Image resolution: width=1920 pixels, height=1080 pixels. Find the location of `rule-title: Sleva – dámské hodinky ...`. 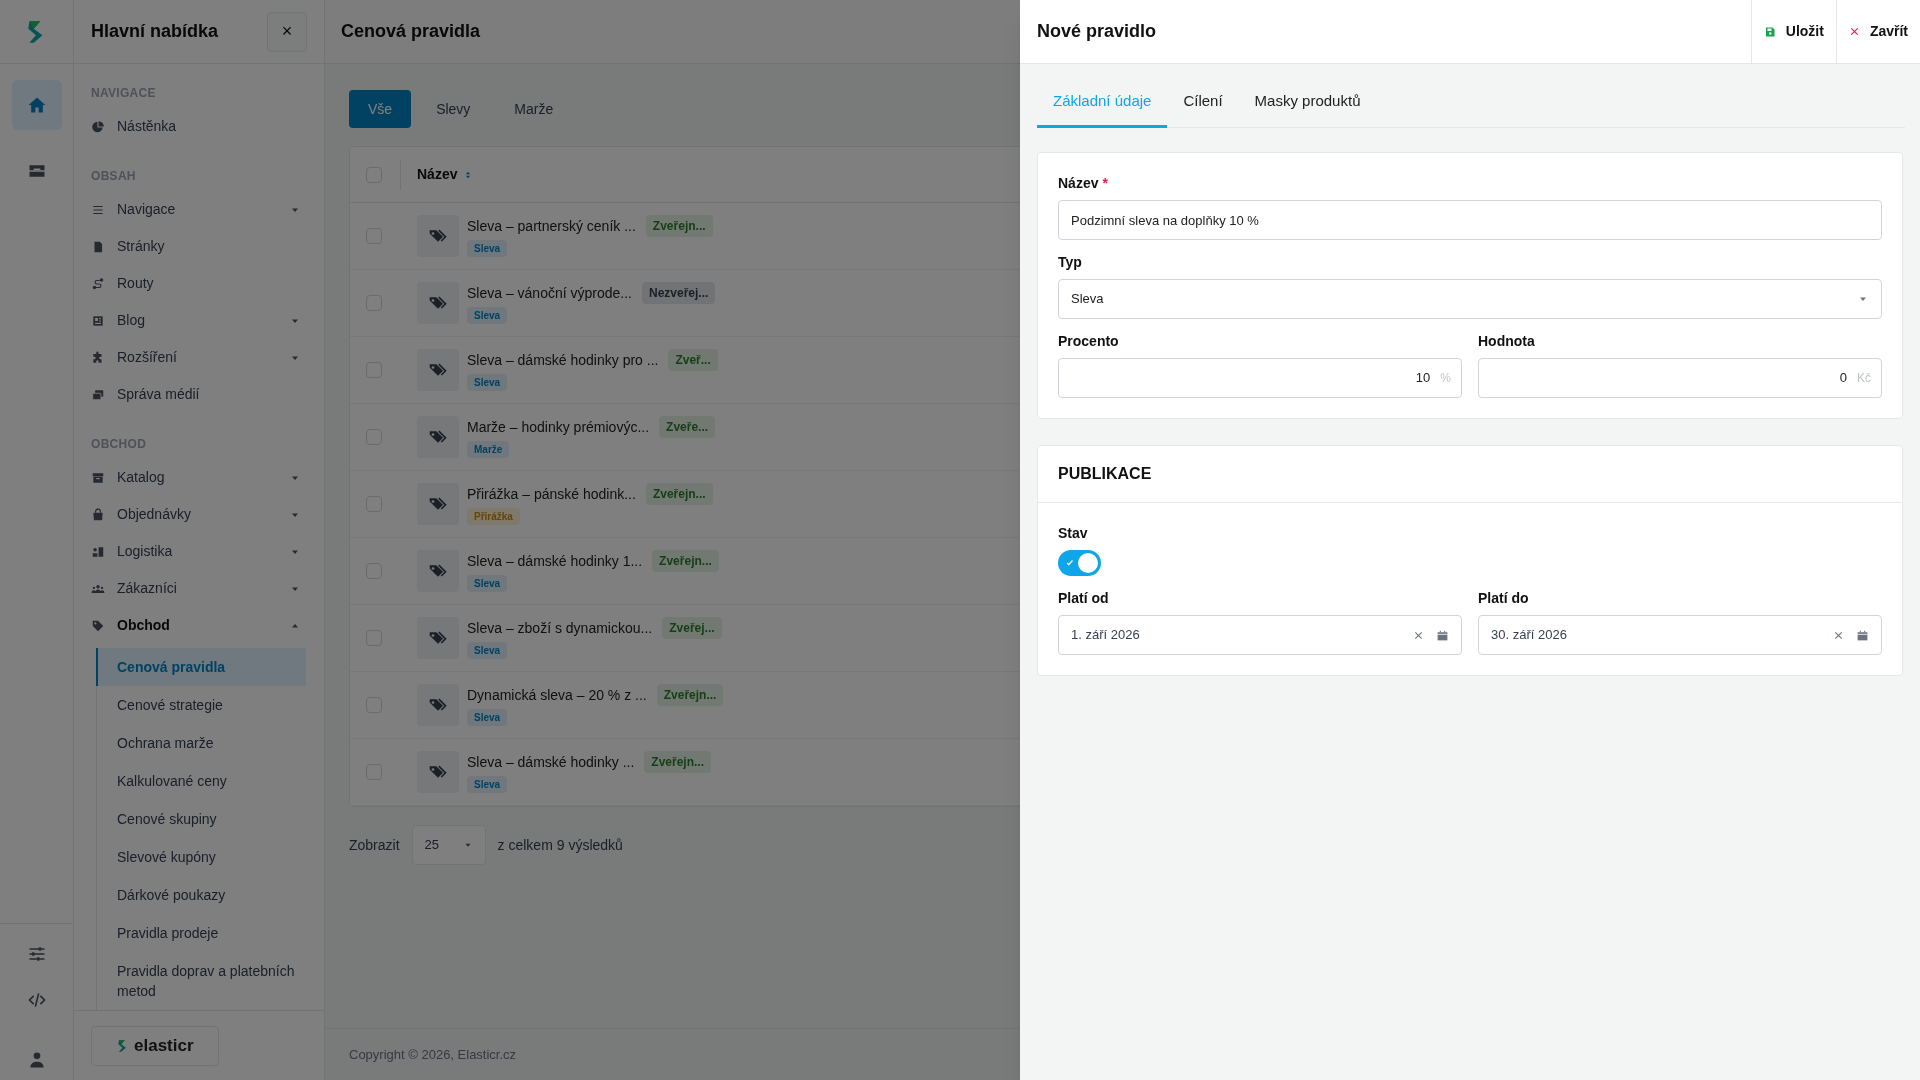

rule-title: Sleva – dámské hodinky ... is located at coordinates (551, 762).